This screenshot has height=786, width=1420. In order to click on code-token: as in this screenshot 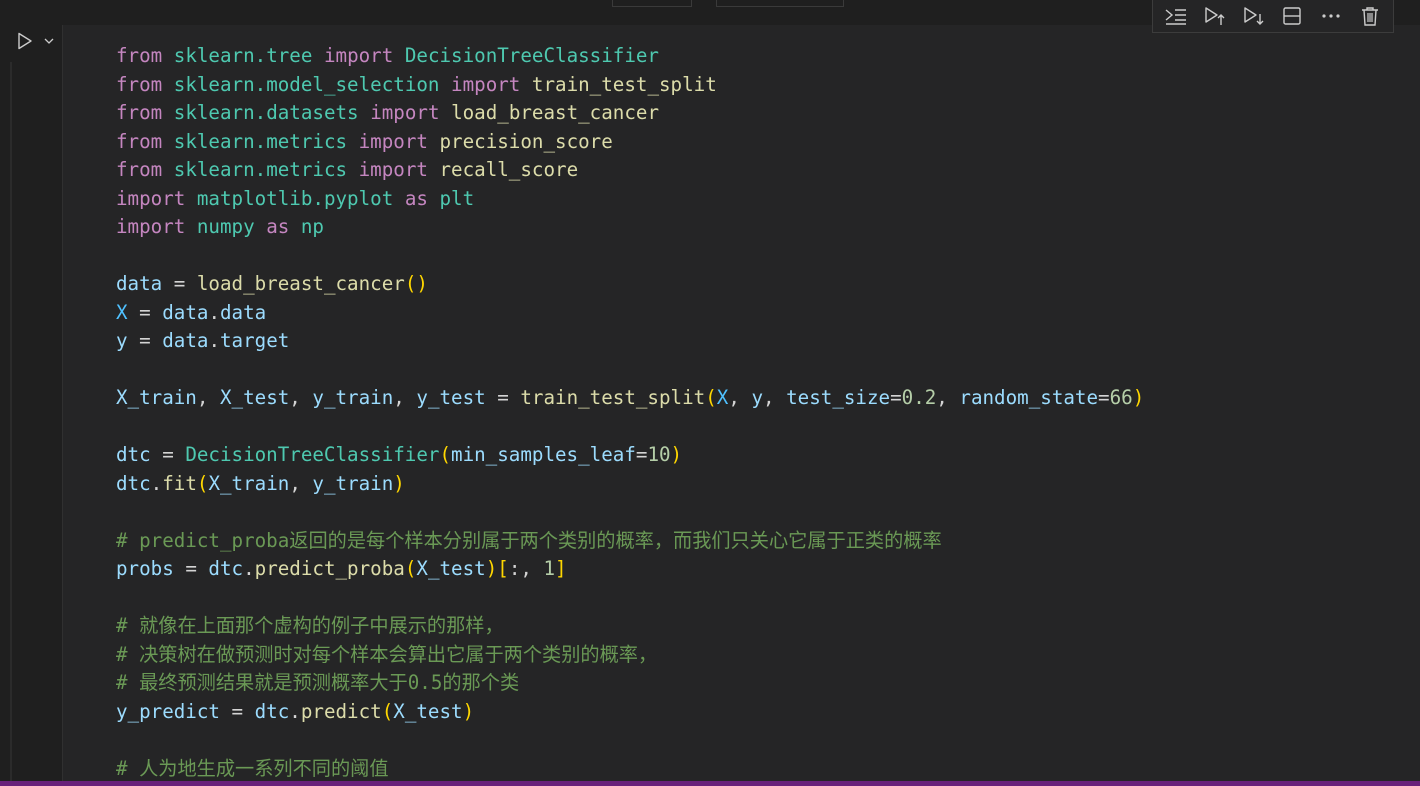, I will do `click(416, 198)`.